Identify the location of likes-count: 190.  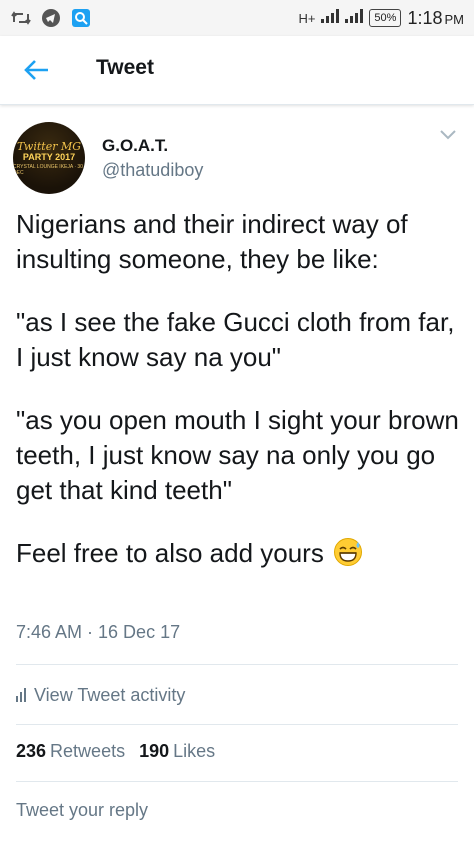
(154, 751).